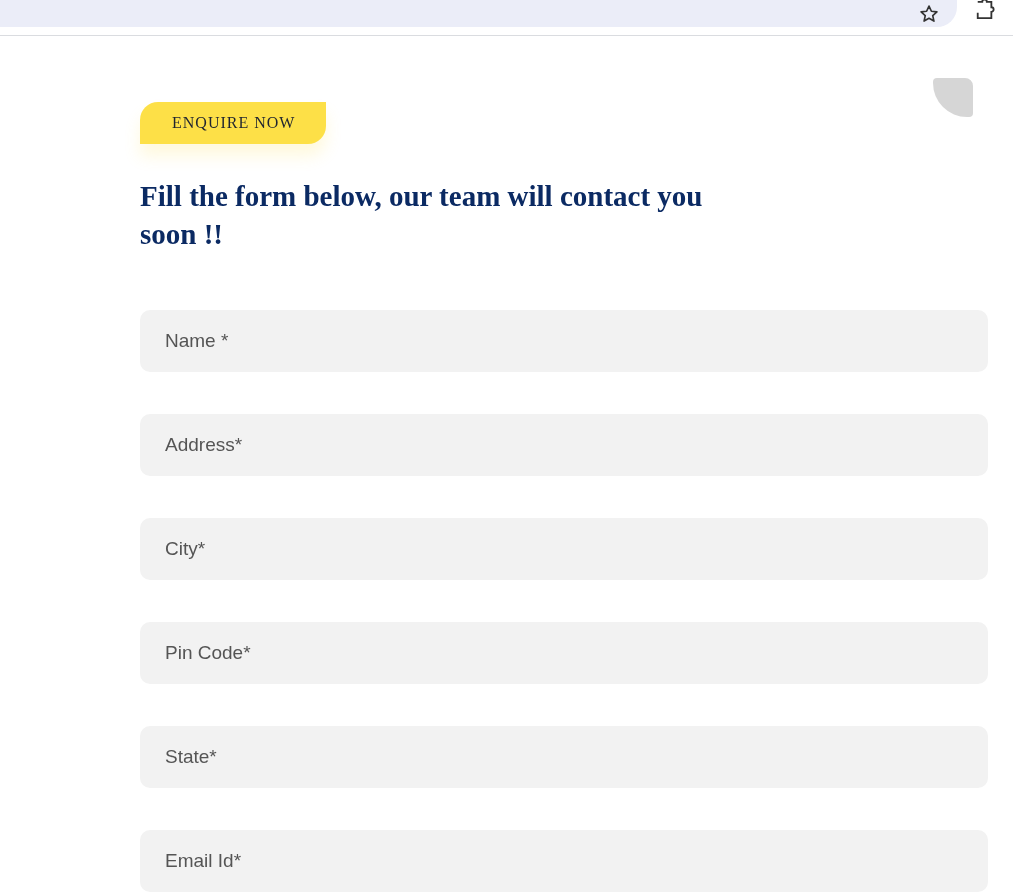  I want to click on corner-shape, so click(953, 97).